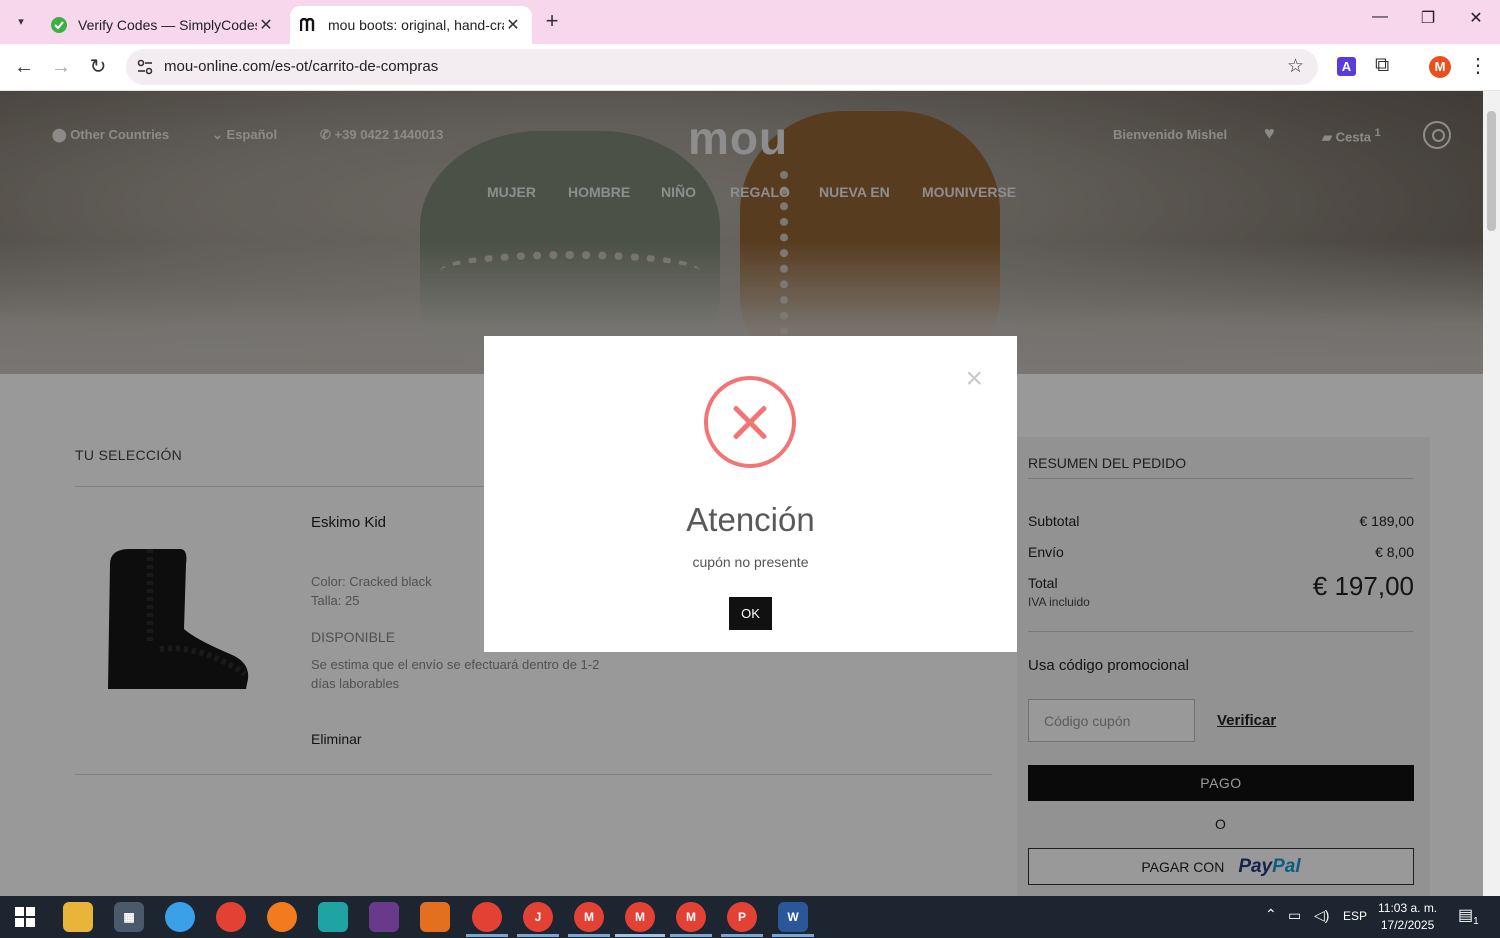 The height and width of the screenshot is (938, 1500). I want to click on minimize-icon: —, so click(1380, 17).